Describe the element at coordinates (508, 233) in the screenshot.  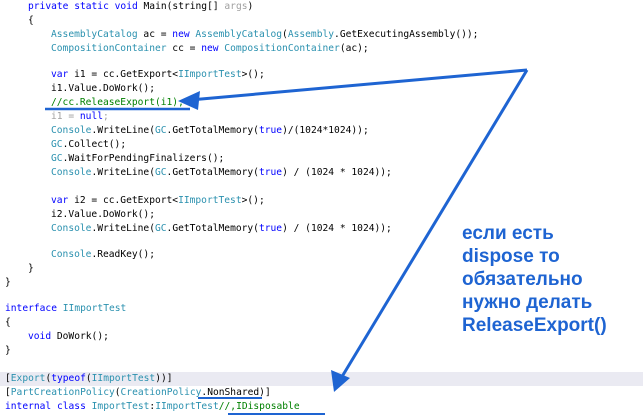
I see `caption-line: если есть` at that location.